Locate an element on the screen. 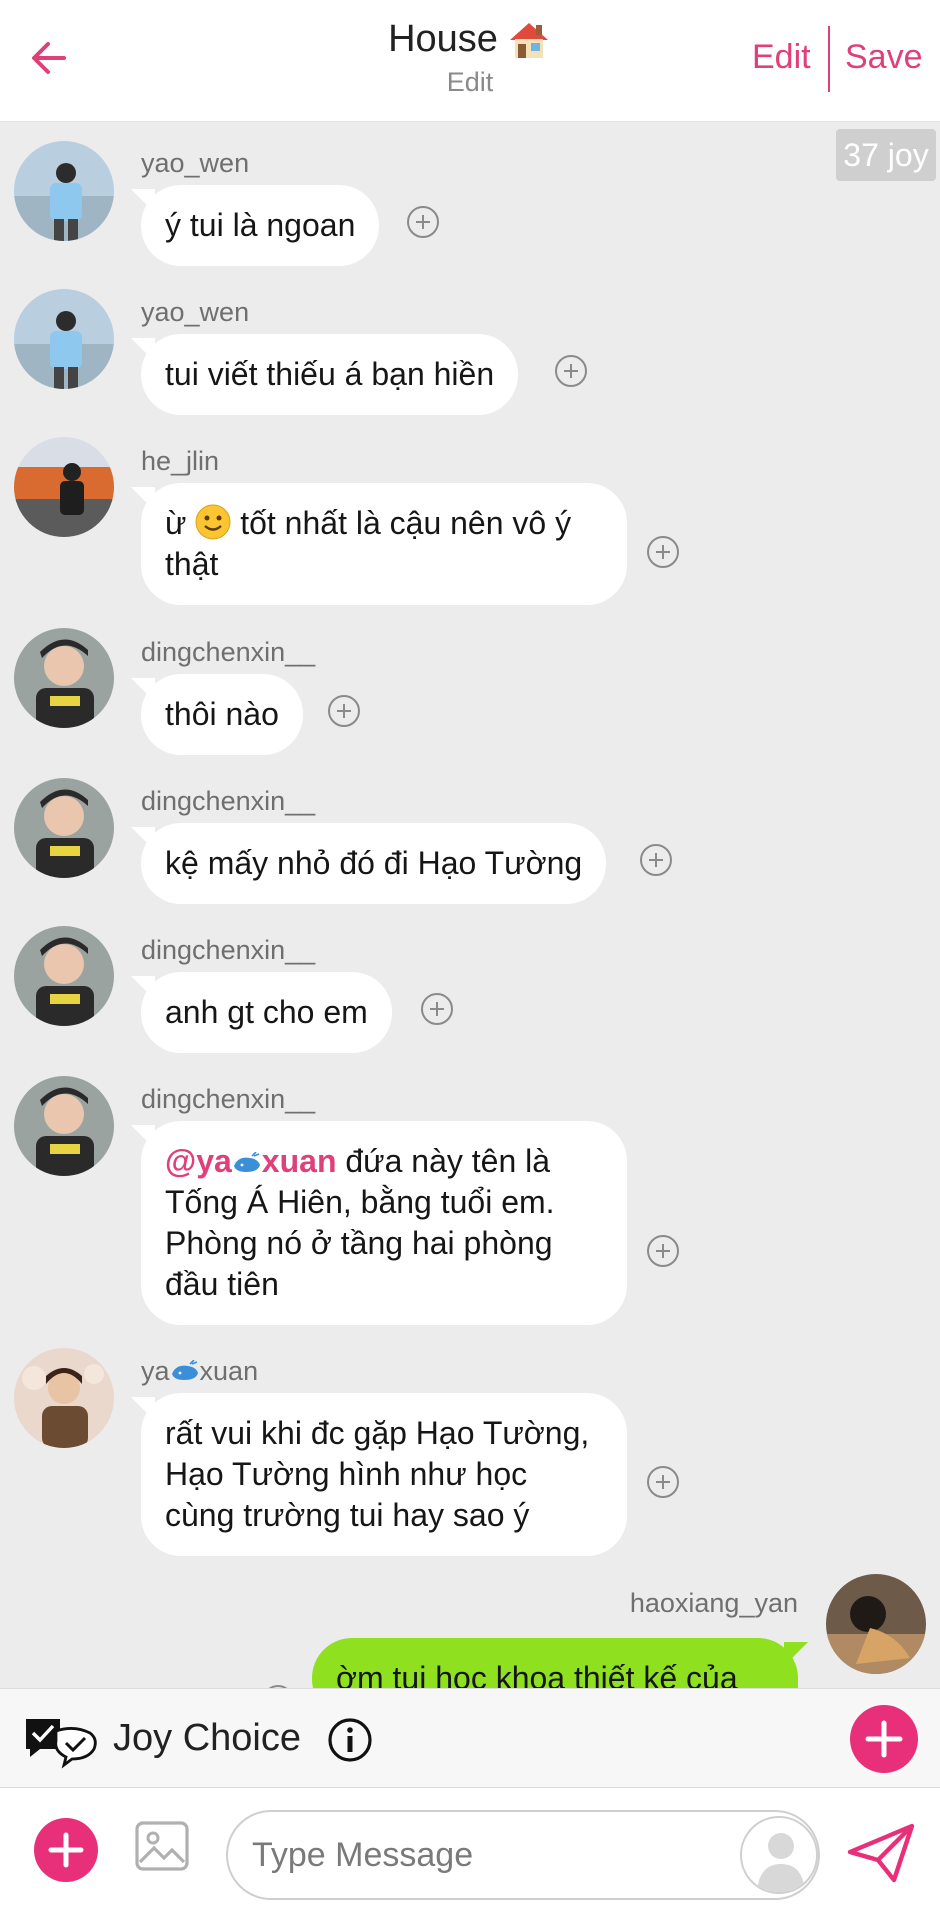  message-composer is located at coordinates (470, 1854).